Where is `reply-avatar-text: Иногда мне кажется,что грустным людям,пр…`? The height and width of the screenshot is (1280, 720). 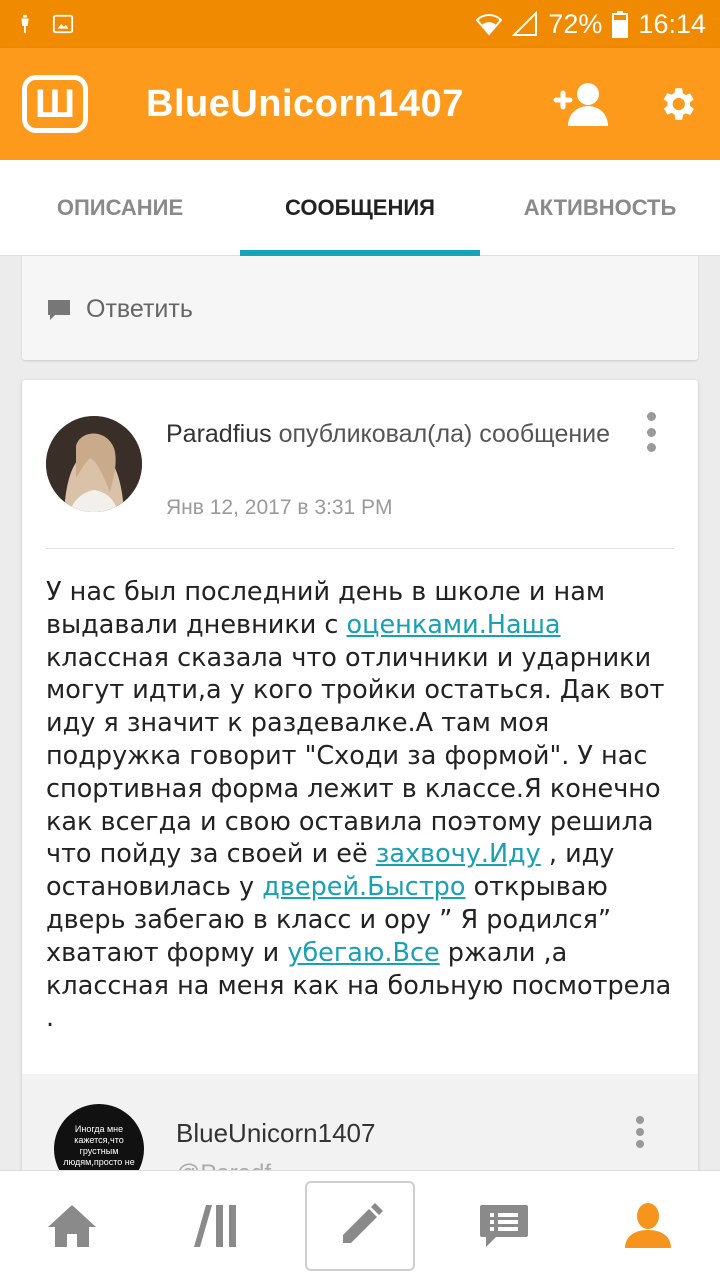 reply-avatar-text: Иногда мне кажется,что грустным людям,пр… is located at coordinates (99, 1145).